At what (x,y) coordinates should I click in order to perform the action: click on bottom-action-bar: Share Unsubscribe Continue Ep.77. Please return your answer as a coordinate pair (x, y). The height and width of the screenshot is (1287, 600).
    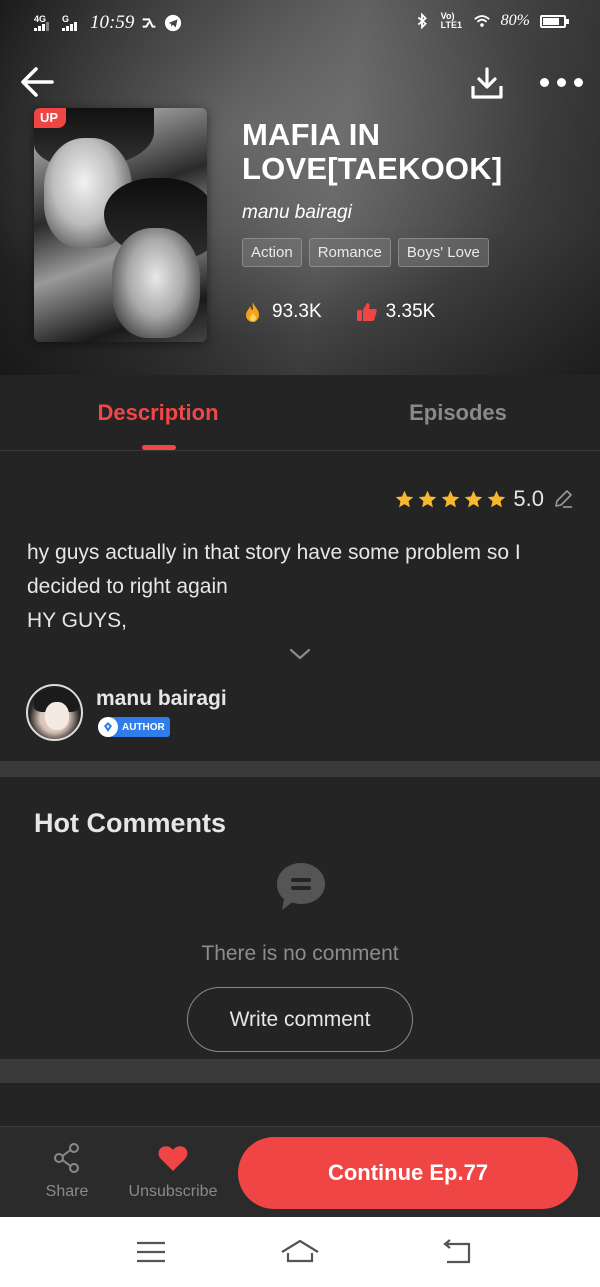
    Looking at the image, I should click on (300, 1171).